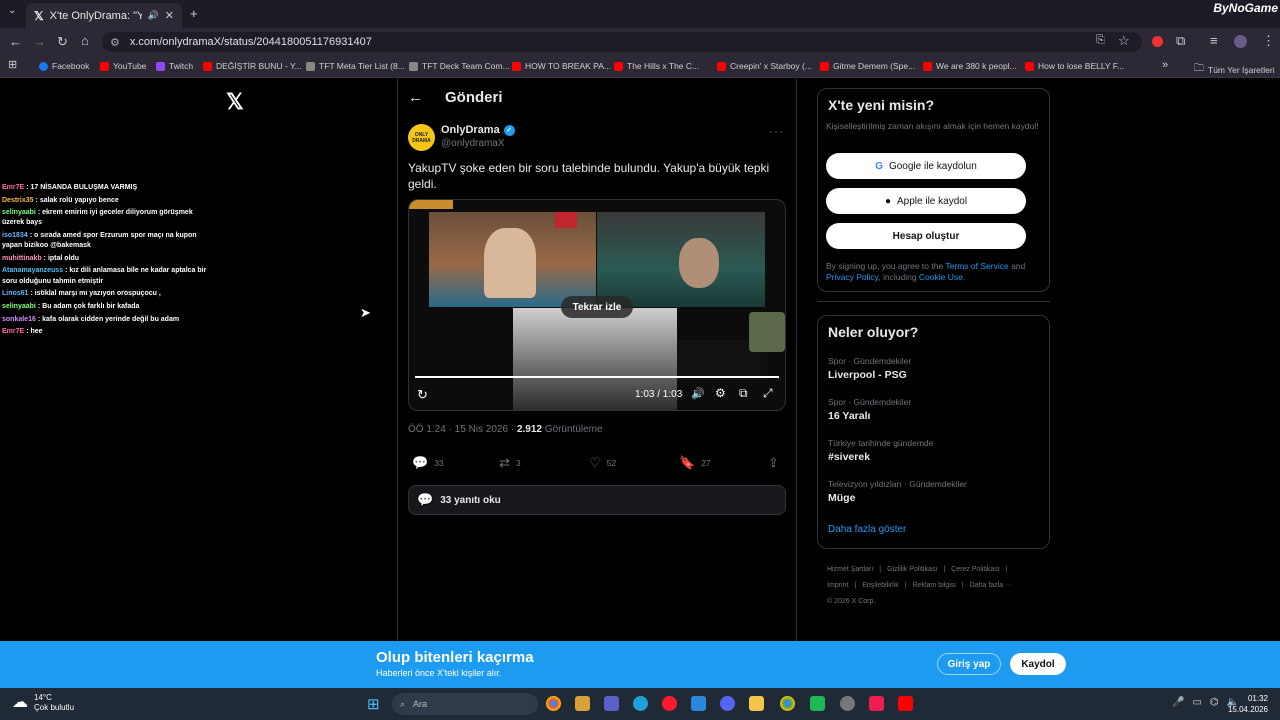 This screenshot has height=720, width=1280. Describe the element at coordinates (1100, 40) in the screenshot. I see `install-app-icon: ⎘` at that location.